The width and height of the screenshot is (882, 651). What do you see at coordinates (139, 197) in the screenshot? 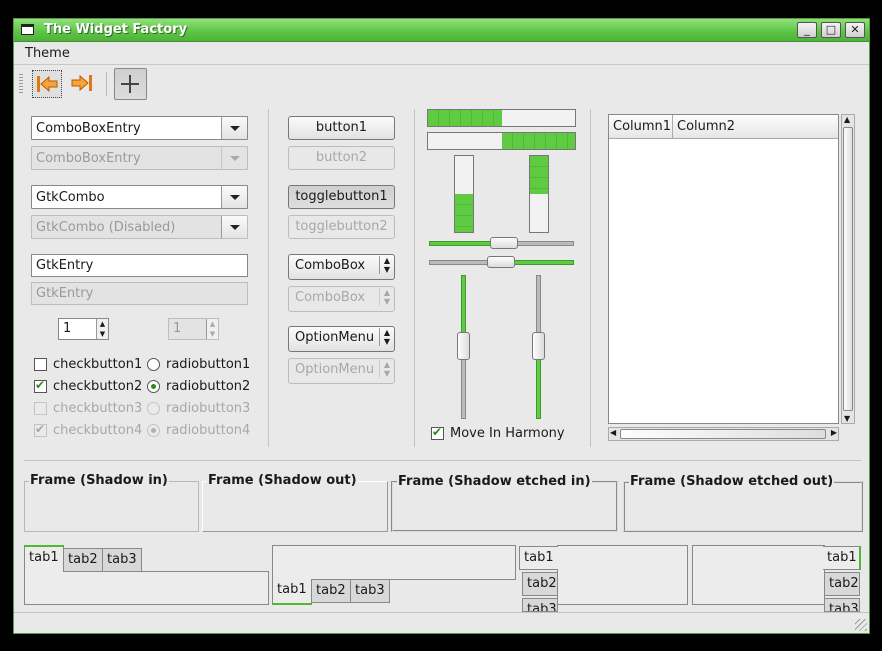
I see `gtk-combo: GtkCombo` at bounding box center [139, 197].